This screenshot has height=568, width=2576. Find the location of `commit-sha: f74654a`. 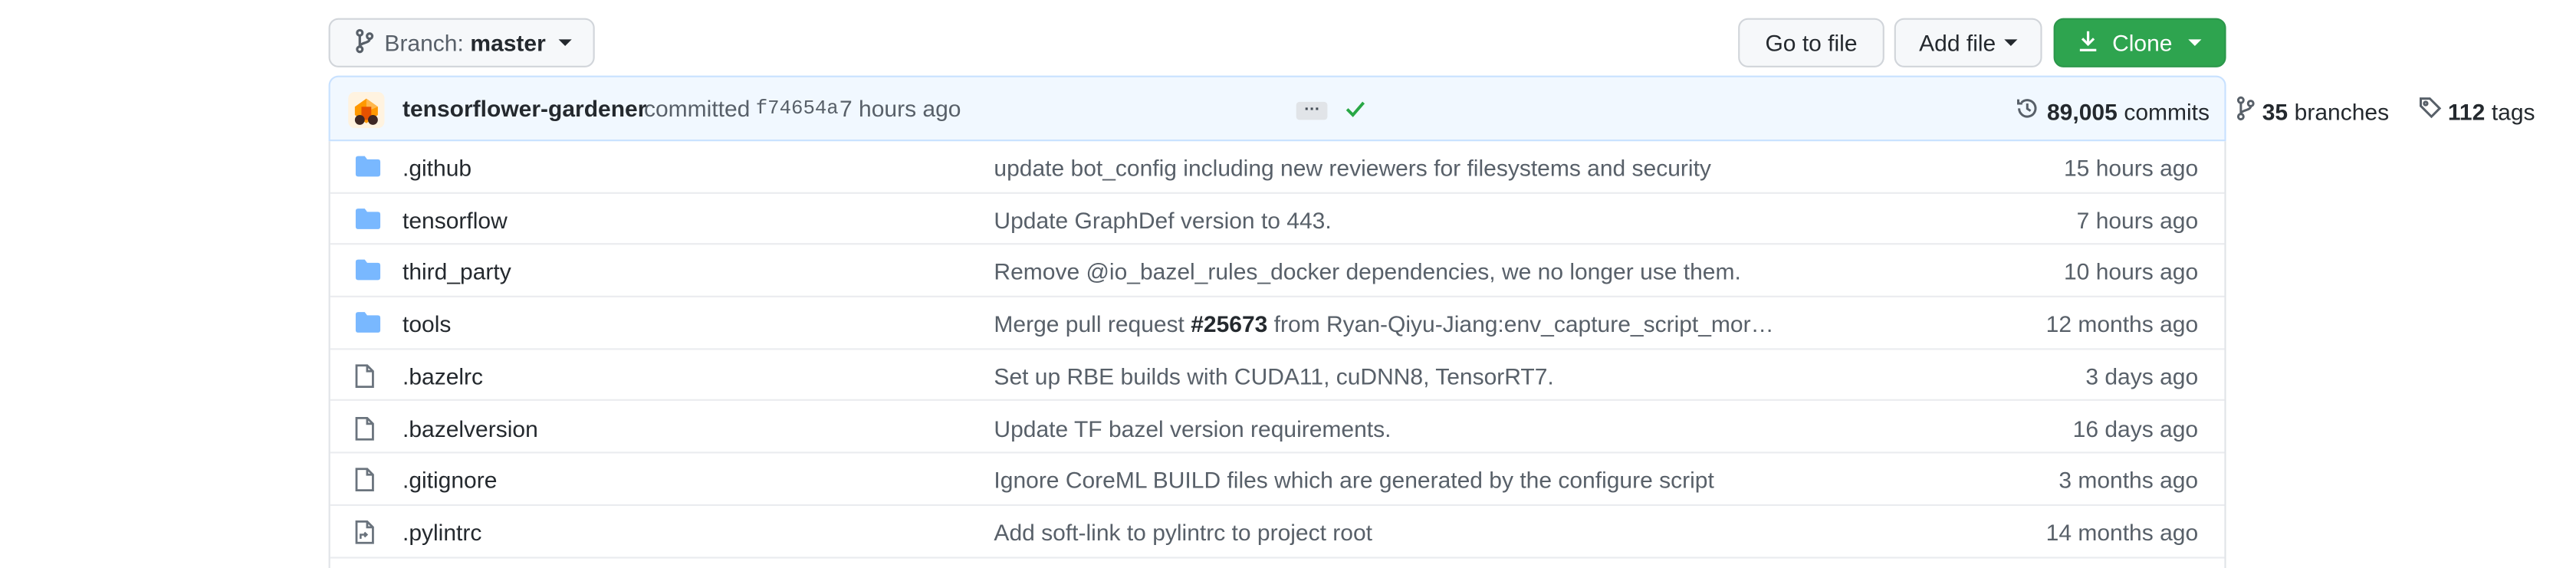

commit-sha: f74654a is located at coordinates (797, 109).